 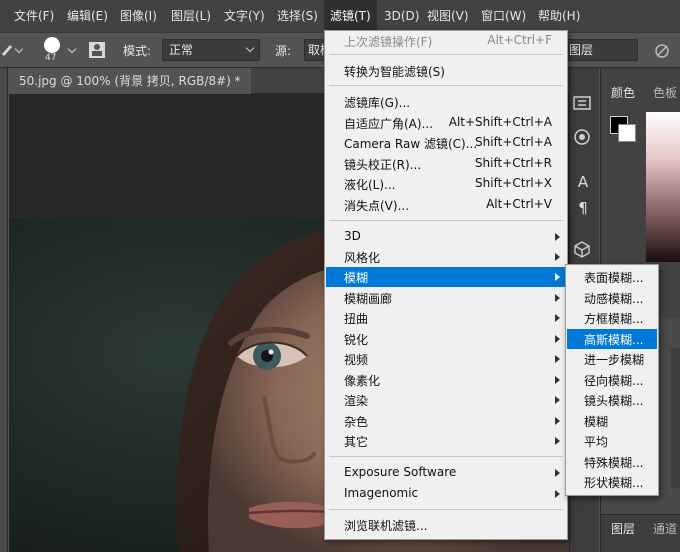 What do you see at coordinates (446, 205) in the screenshot?
I see `menu-item-vanishing-point: 消失点(V)... Alt+Ctrl+V` at bounding box center [446, 205].